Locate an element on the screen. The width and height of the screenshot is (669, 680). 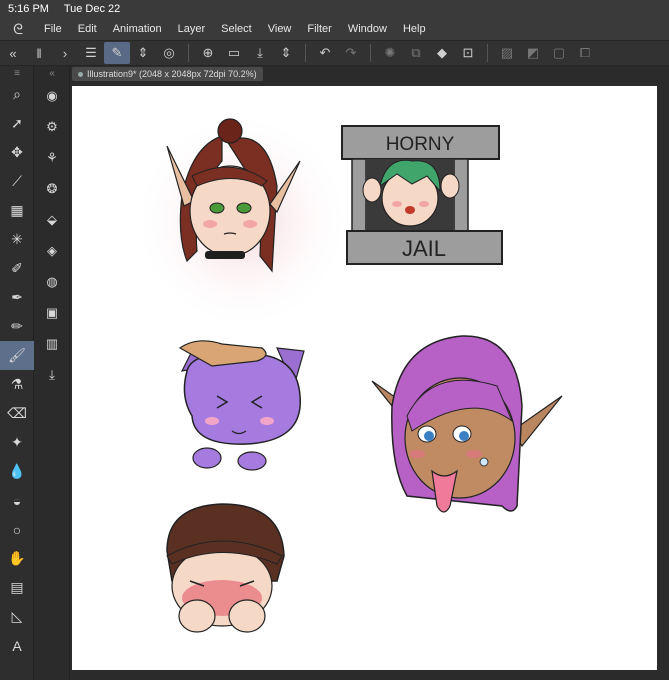
layer-stack-icon: ⧉ is located at coordinates (416, 53).